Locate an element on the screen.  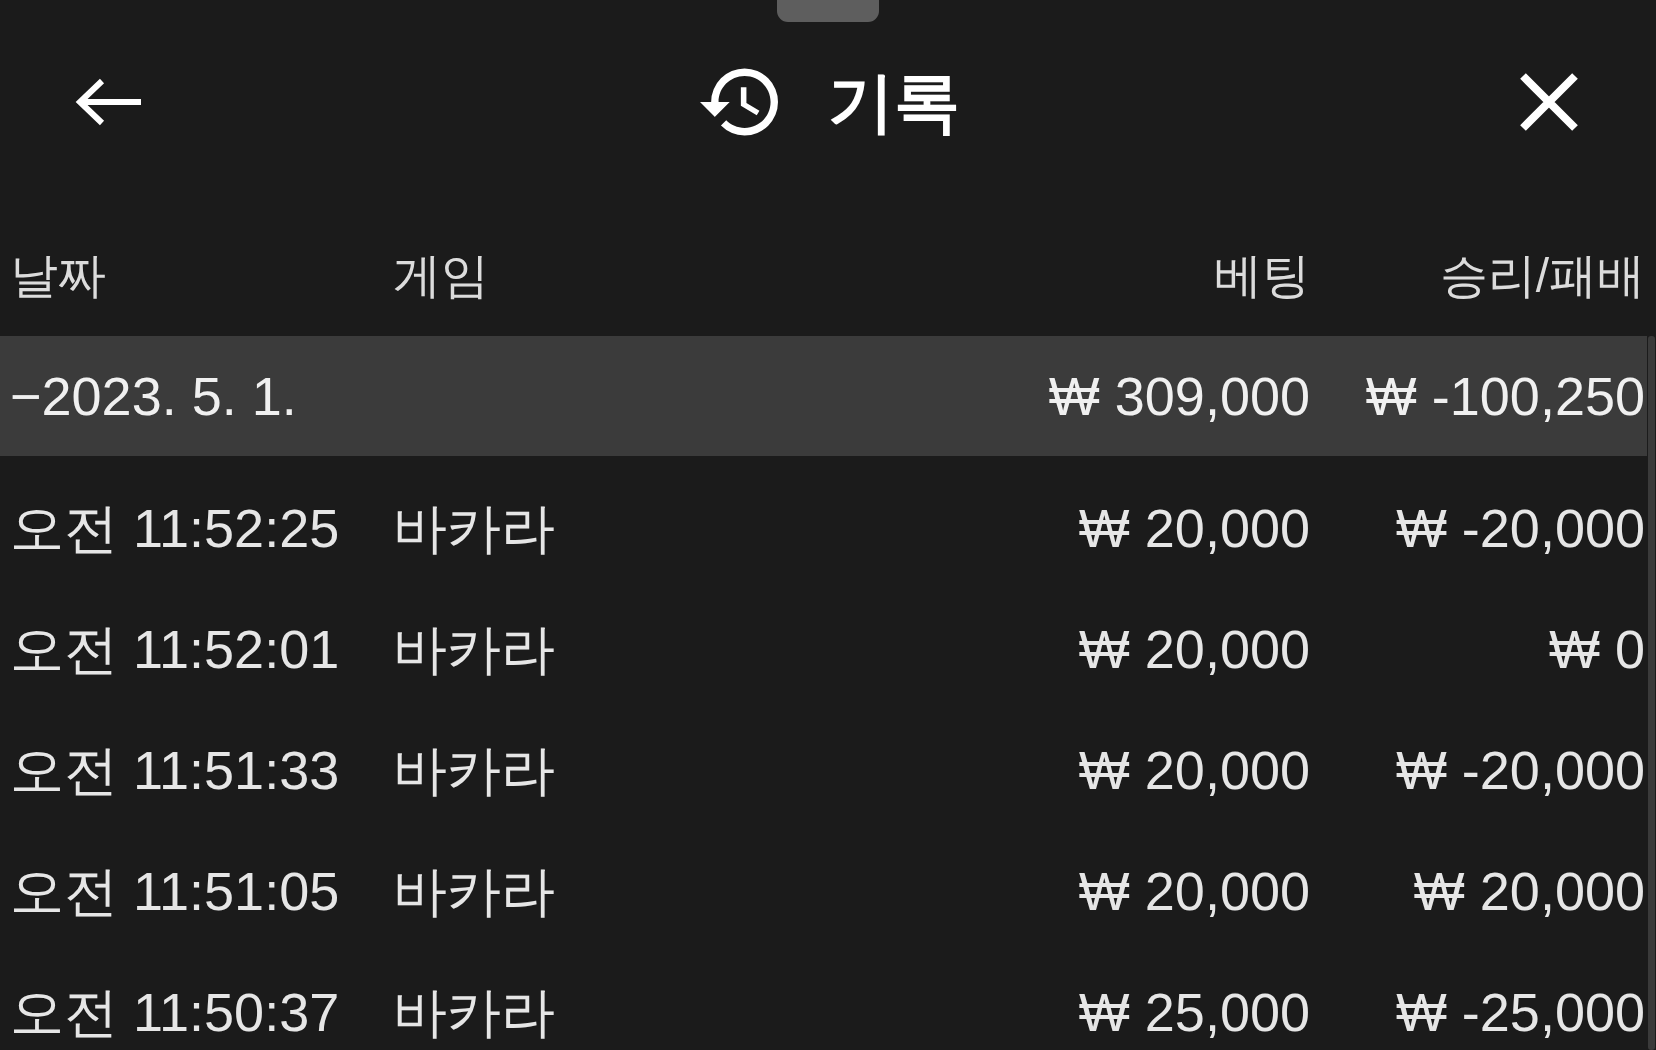
column-header: 베팅 is located at coordinates (1262, 275).